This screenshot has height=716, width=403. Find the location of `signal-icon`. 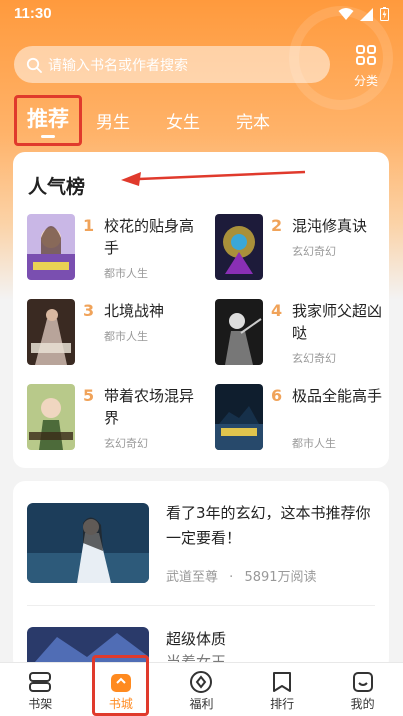

signal-icon is located at coordinates (366, 14).